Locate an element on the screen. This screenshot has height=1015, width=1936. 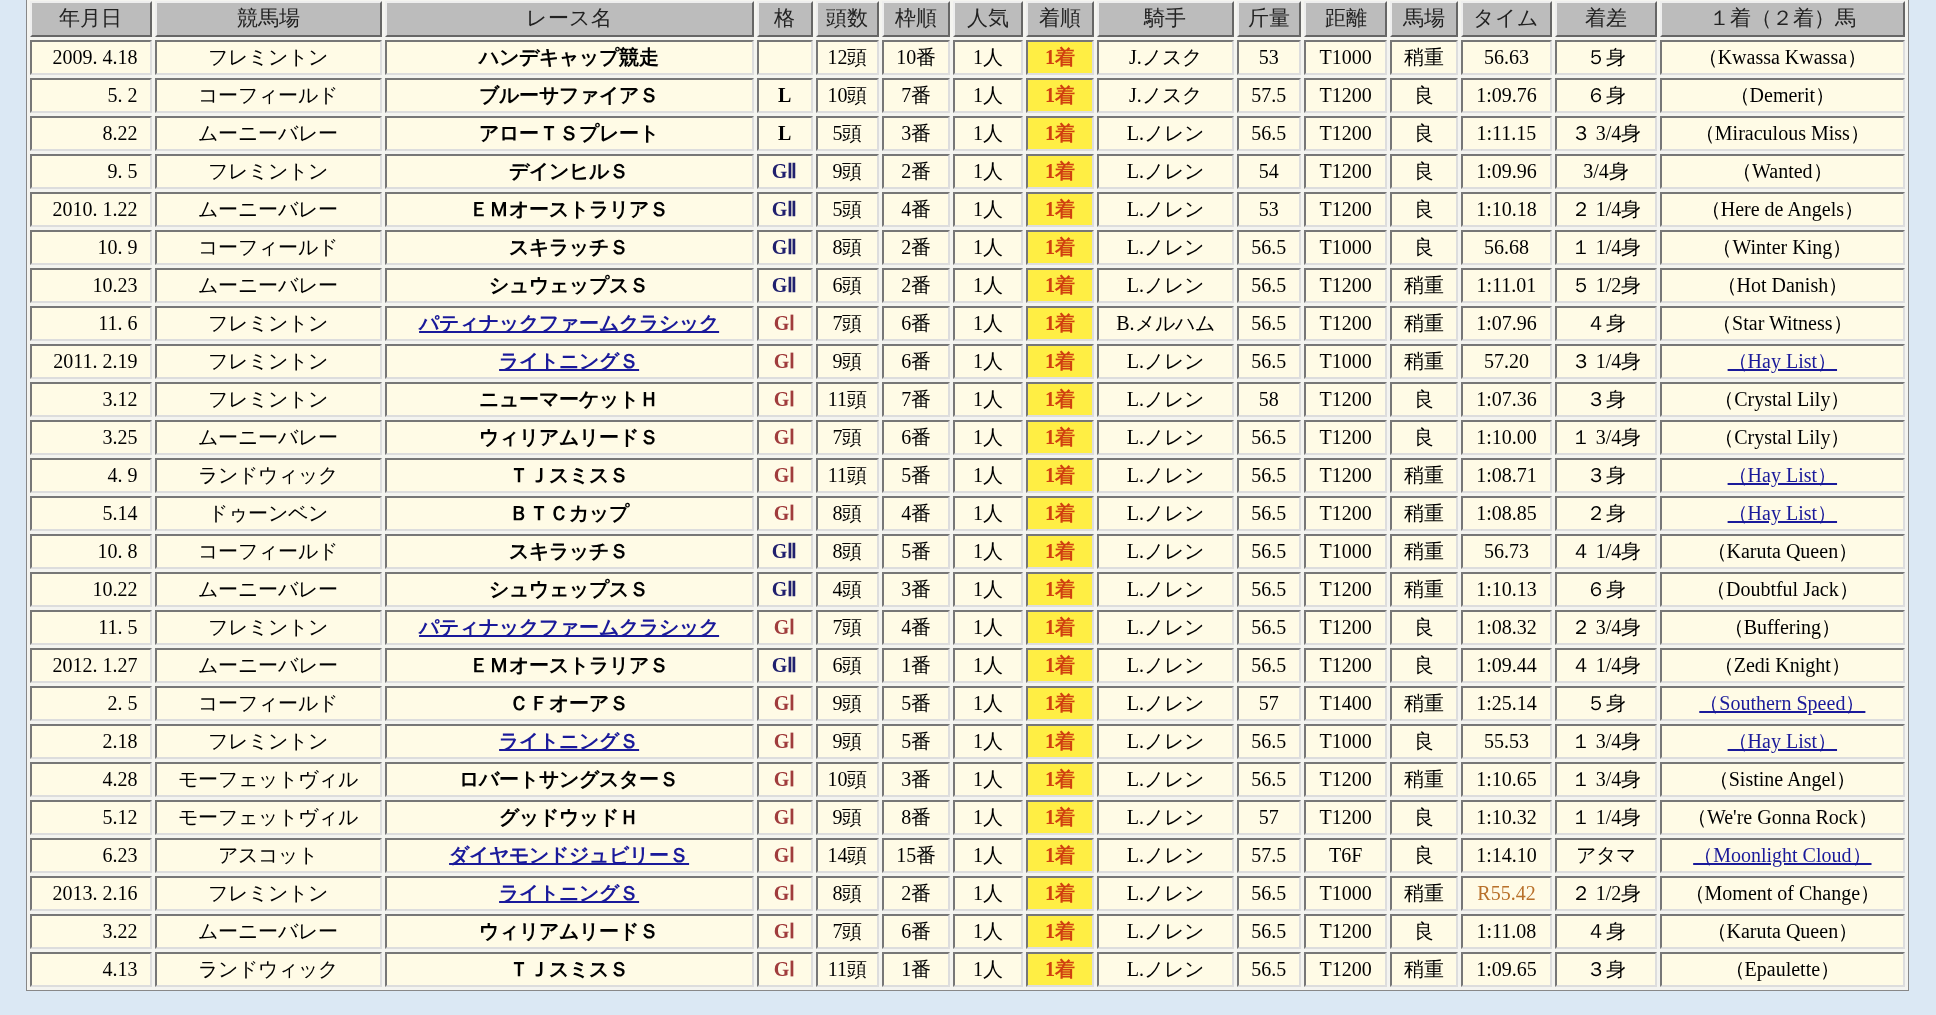
time-cell: 1:10.18 is located at coordinates (1506, 209).